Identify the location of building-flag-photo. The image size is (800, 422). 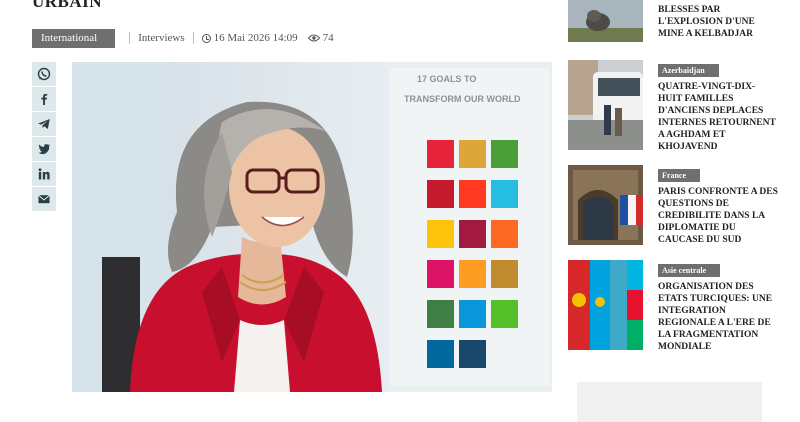
(605, 205).